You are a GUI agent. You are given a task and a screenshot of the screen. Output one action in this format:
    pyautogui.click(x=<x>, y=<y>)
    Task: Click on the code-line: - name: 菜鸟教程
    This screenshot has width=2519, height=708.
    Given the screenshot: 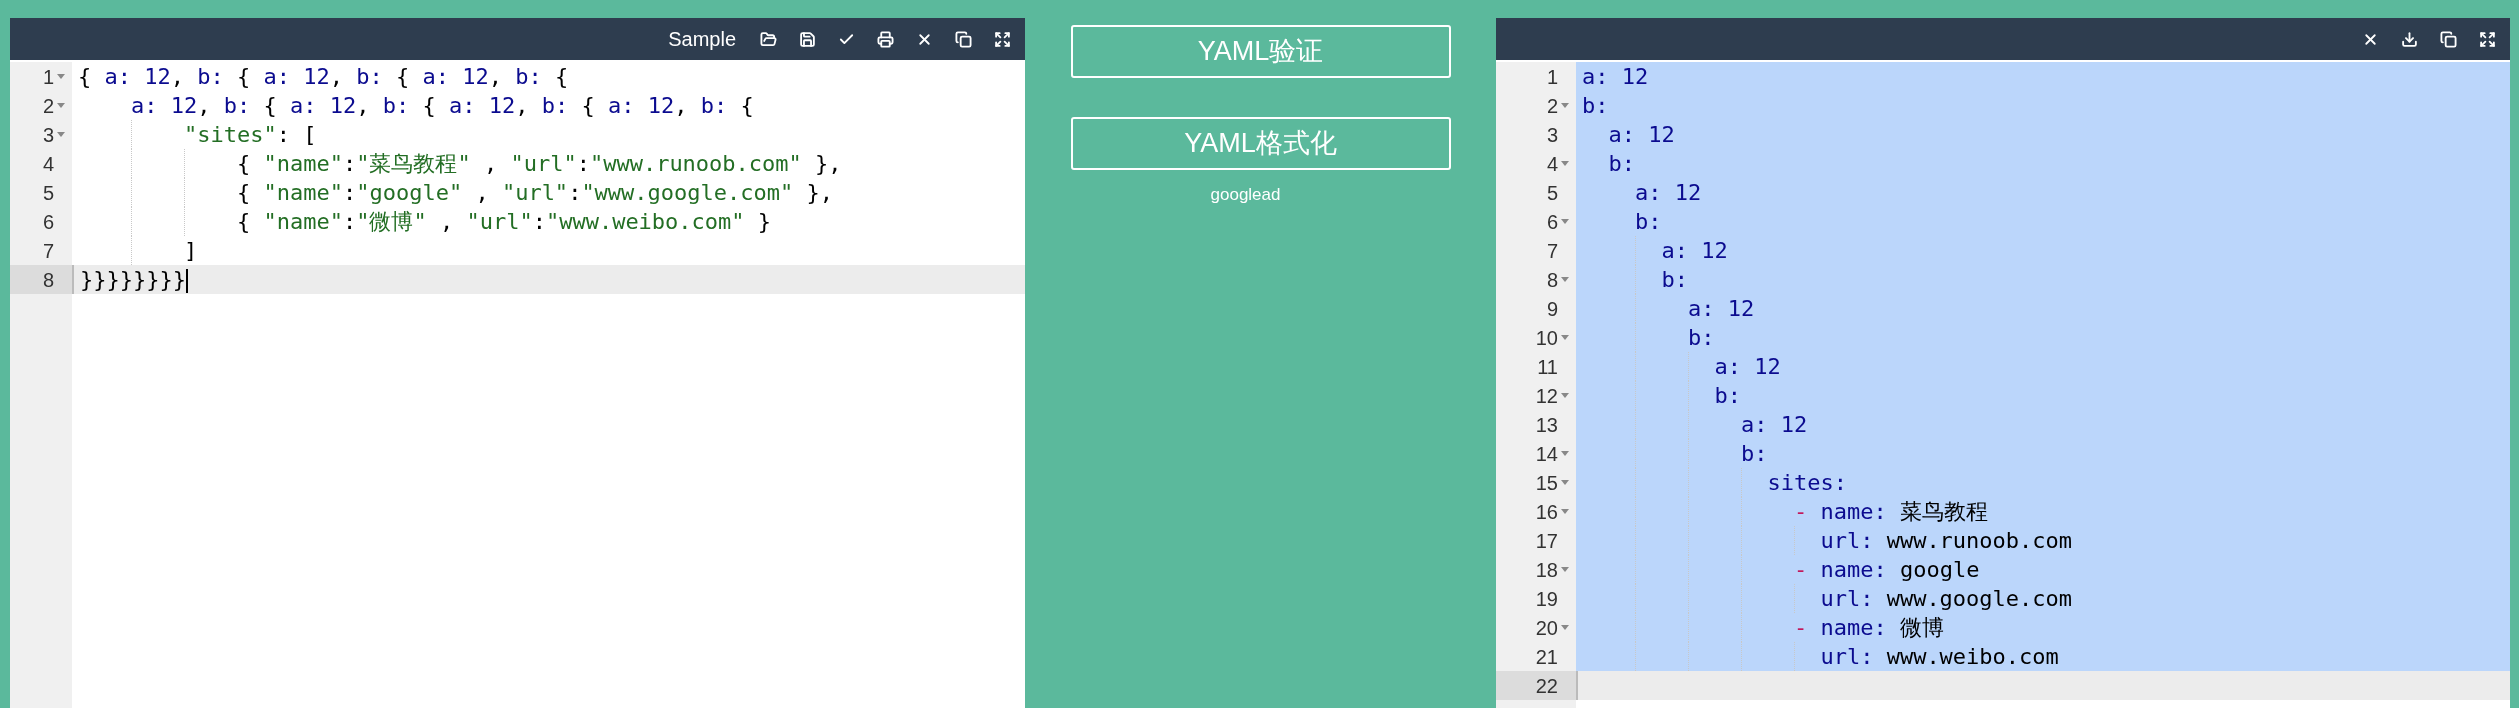 What is the action you would take?
    pyautogui.click(x=1890, y=512)
    